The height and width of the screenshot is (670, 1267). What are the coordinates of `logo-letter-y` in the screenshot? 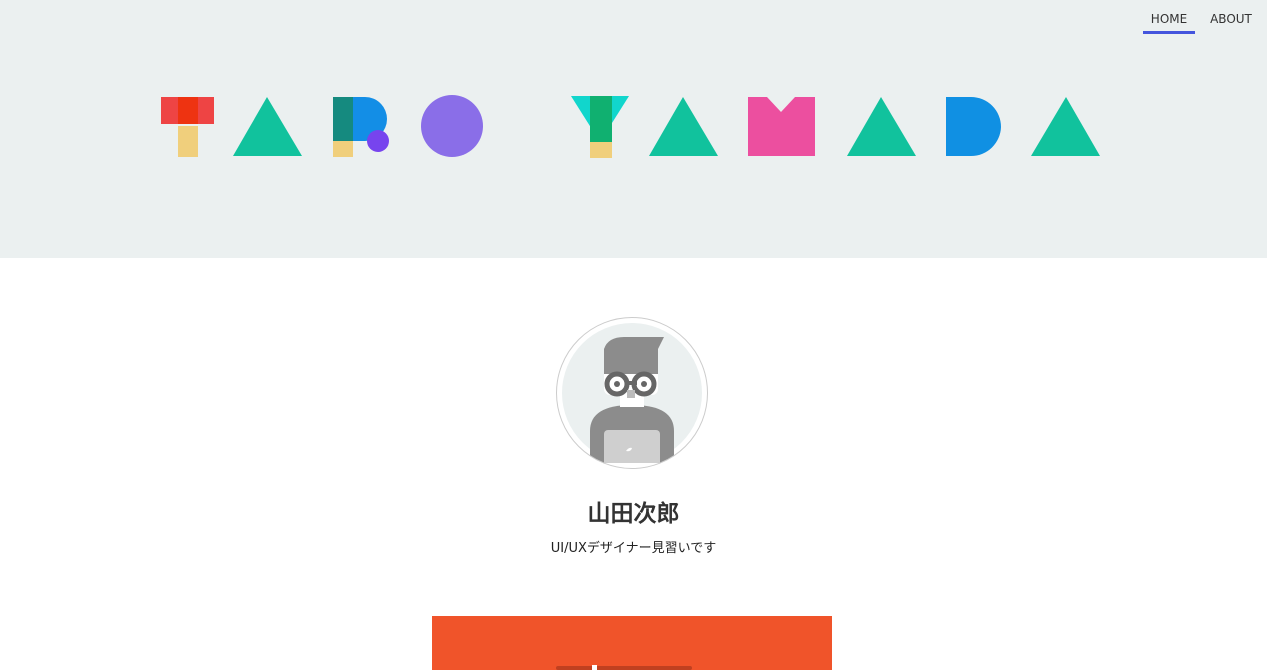 It's located at (600, 127).